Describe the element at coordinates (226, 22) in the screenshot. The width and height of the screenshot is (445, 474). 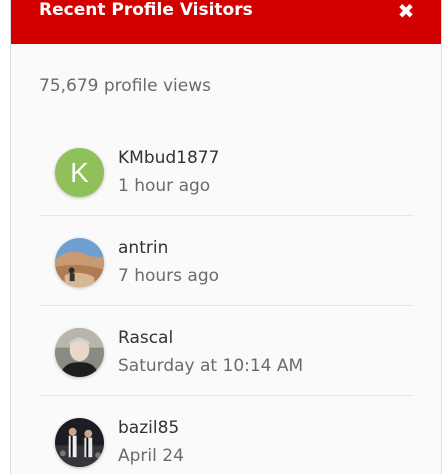
I see `panel-header: Recent Profile Visitors ✖` at that location.